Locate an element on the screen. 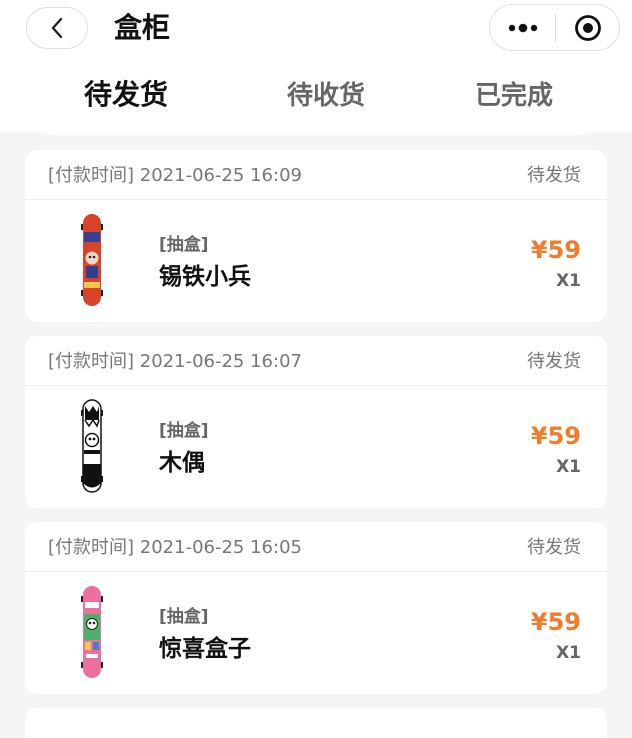 The height and width of the screenshot is (738, 632). order-card-header: [付款时间] 2021-06-25 16:09 待发货 is located at coordinates (316, 175).